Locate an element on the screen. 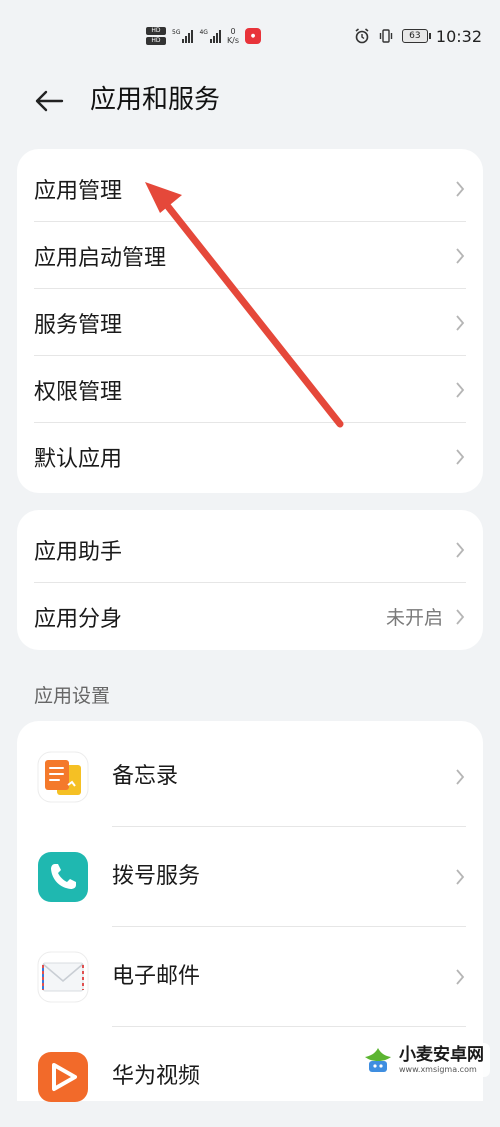 The height and width of the screenshot is (1127, 500). page-header: 应用和服务 is located at coordinates (250, 102).